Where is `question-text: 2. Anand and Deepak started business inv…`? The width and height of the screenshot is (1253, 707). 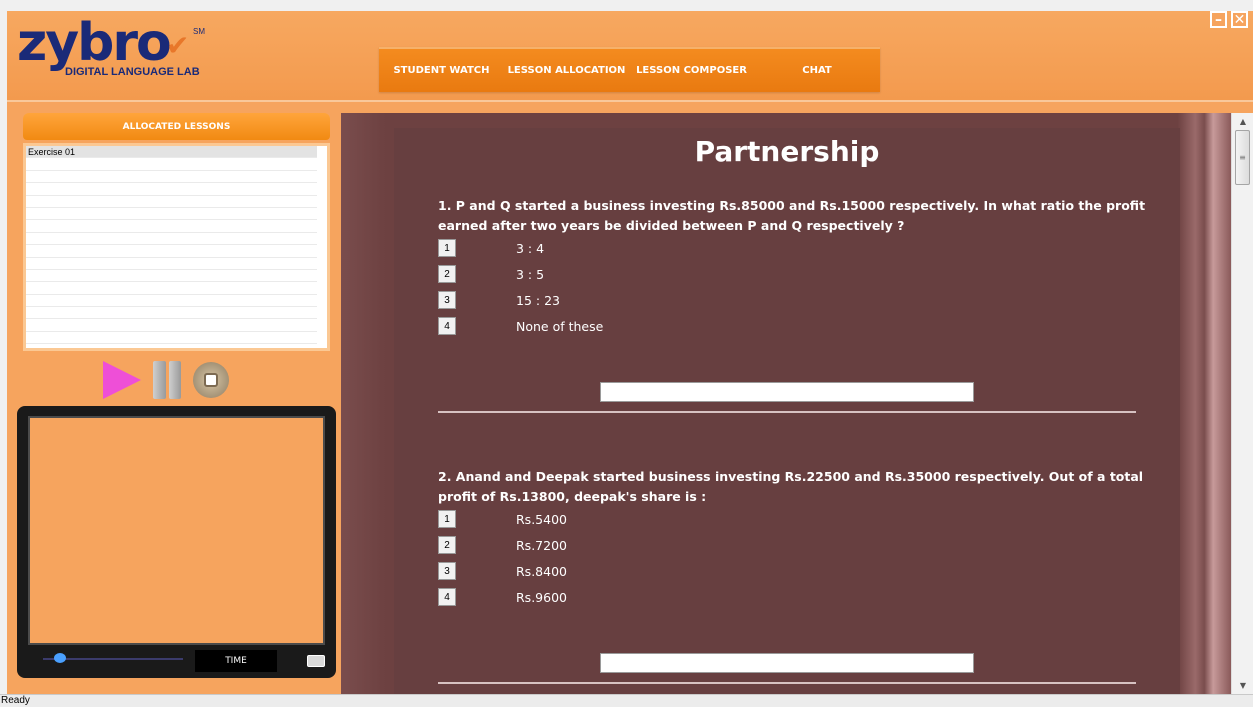 question-text: 2. Anand and Deepak started business inv… is located at coordinates (791, 486).